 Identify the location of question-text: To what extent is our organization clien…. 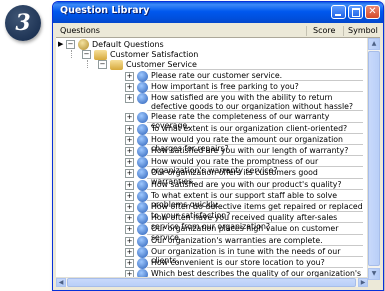
(249, 128).